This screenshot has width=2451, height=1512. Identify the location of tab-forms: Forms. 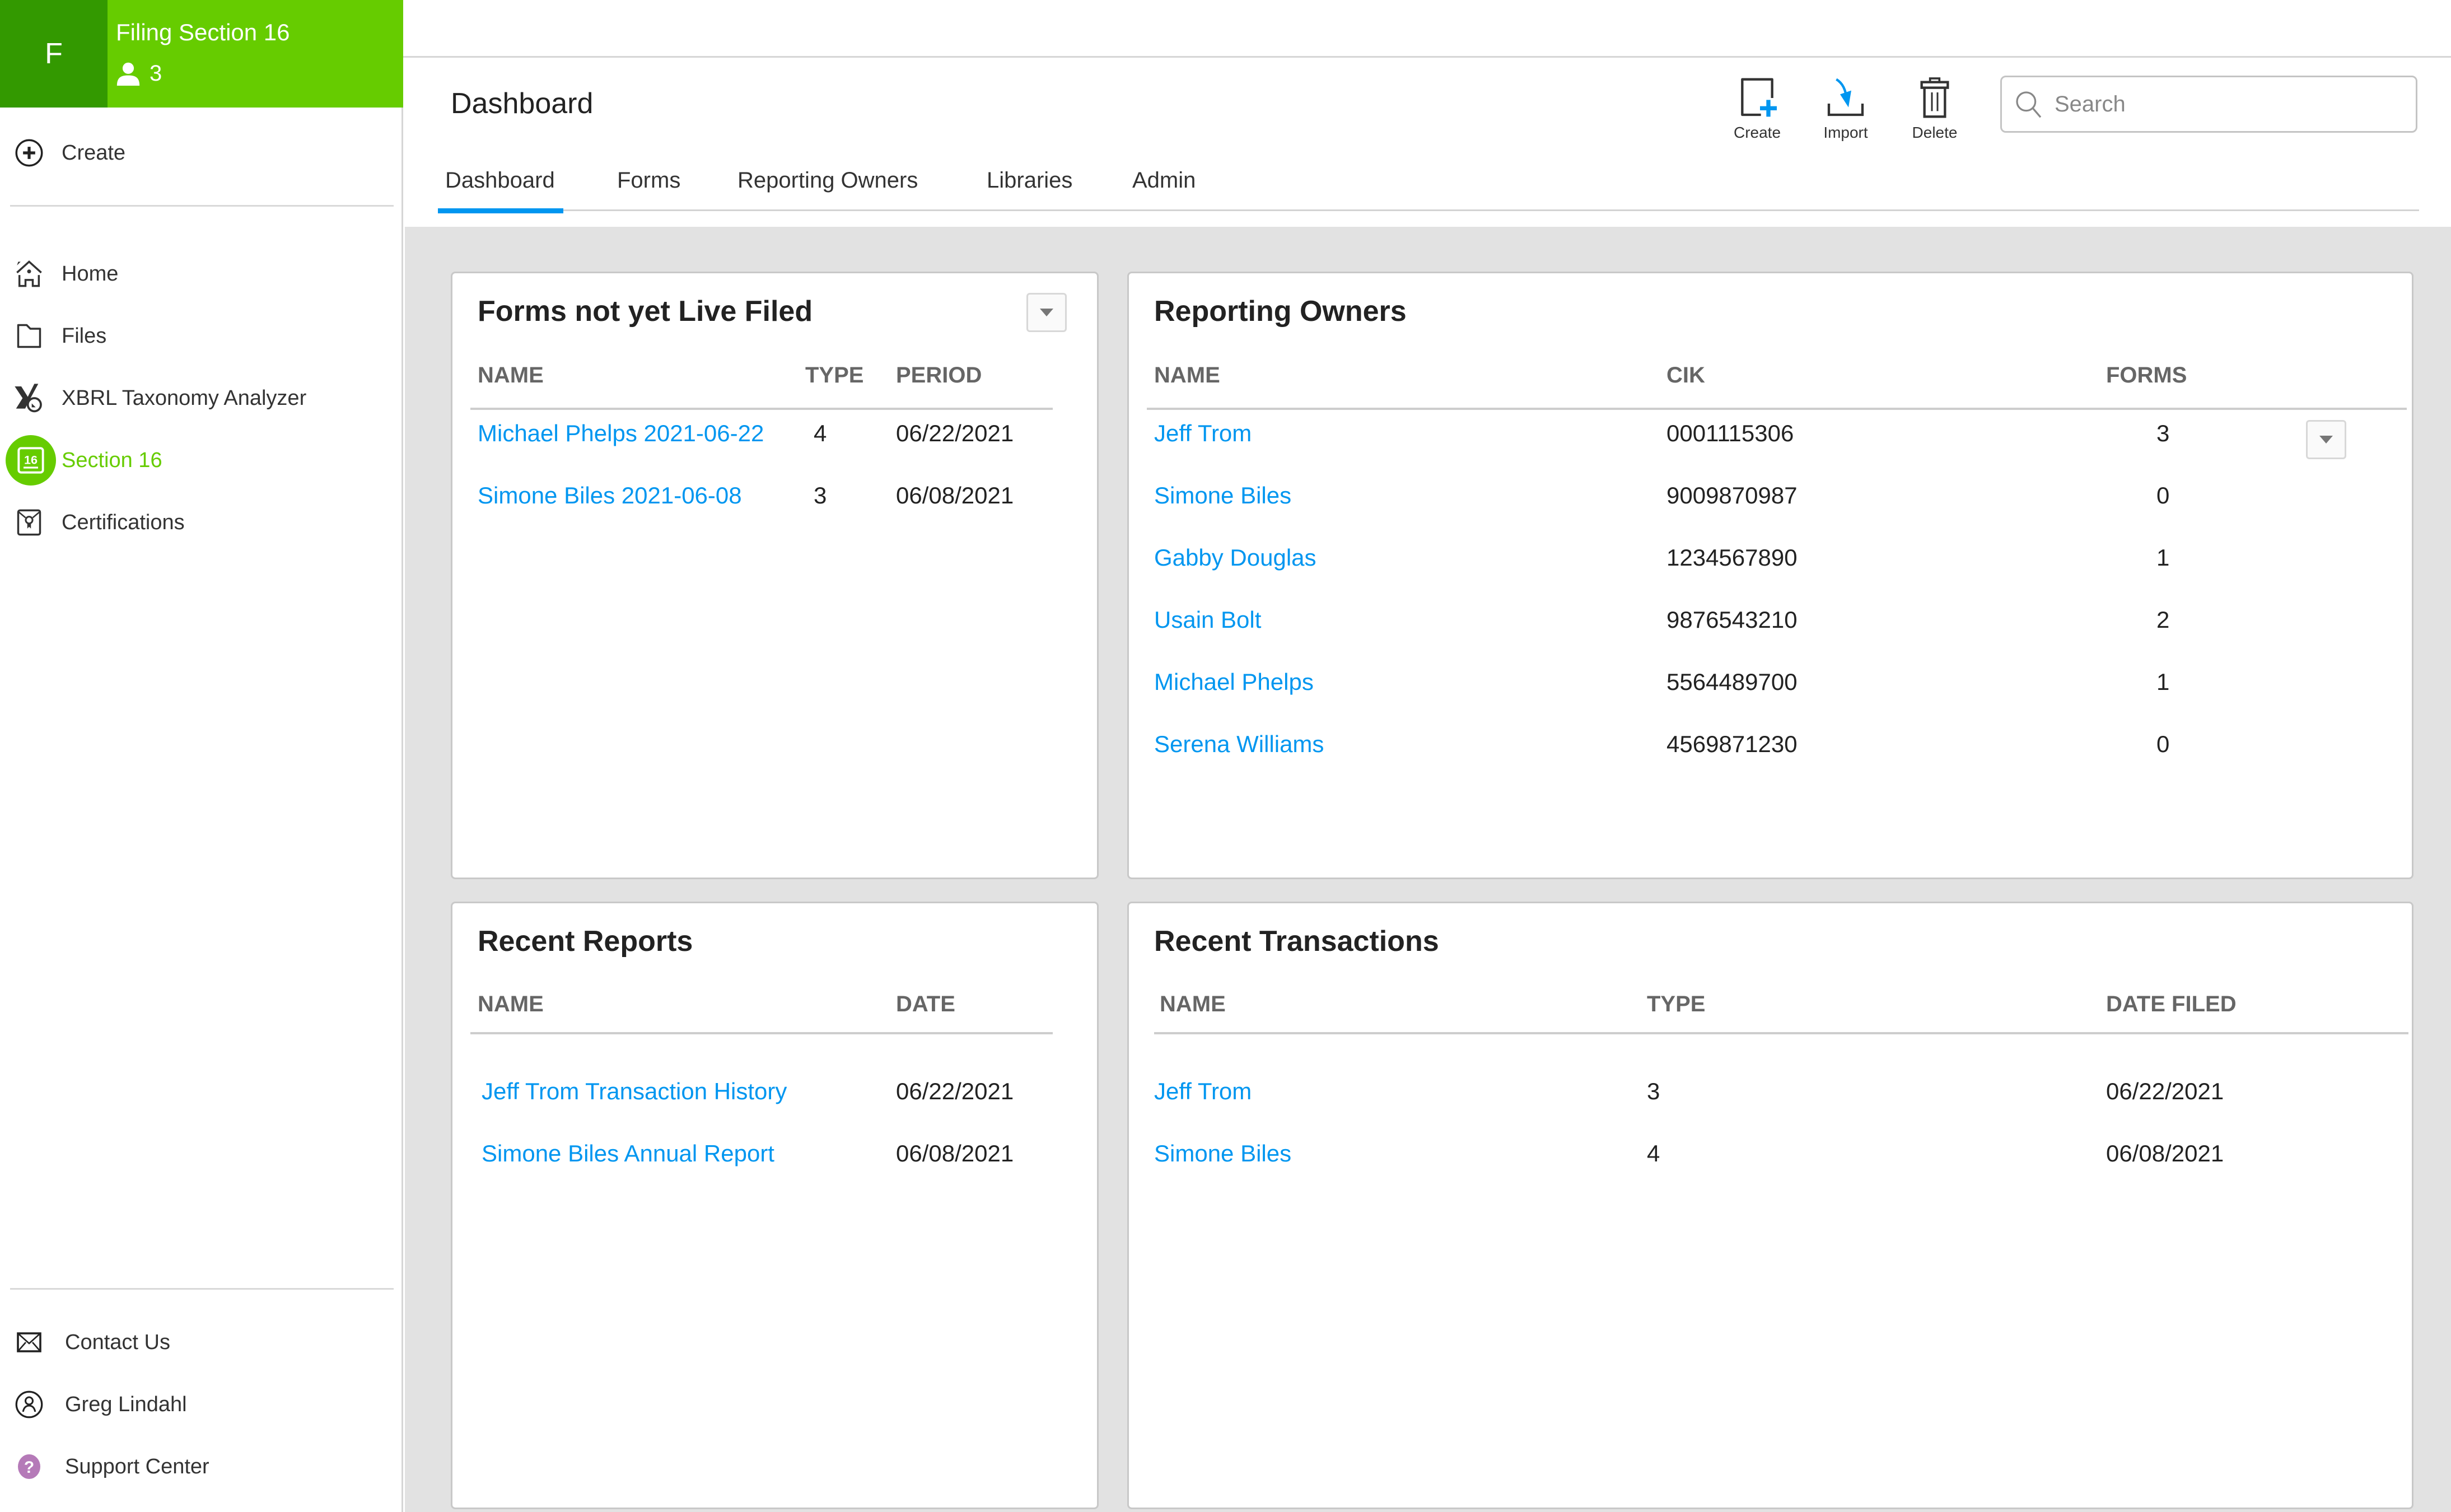
(648, 181).